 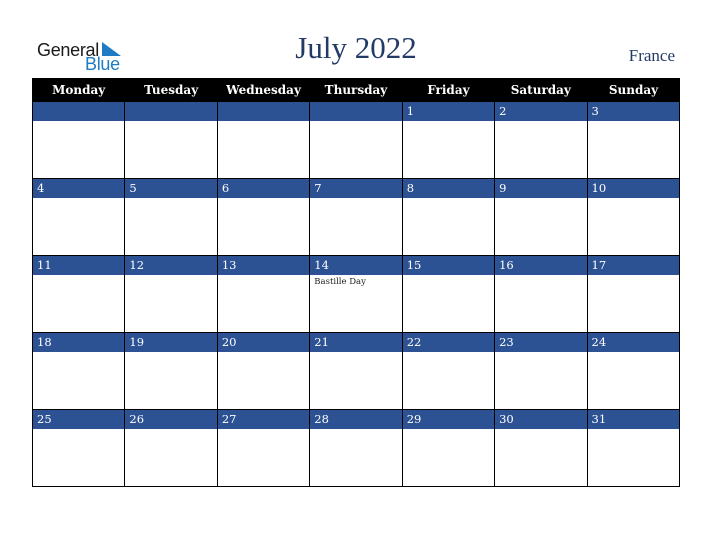 What do you see at coordinates (633, 188) in the screenshot?
I see `date-number: 10` at bounding box center [633, 188].